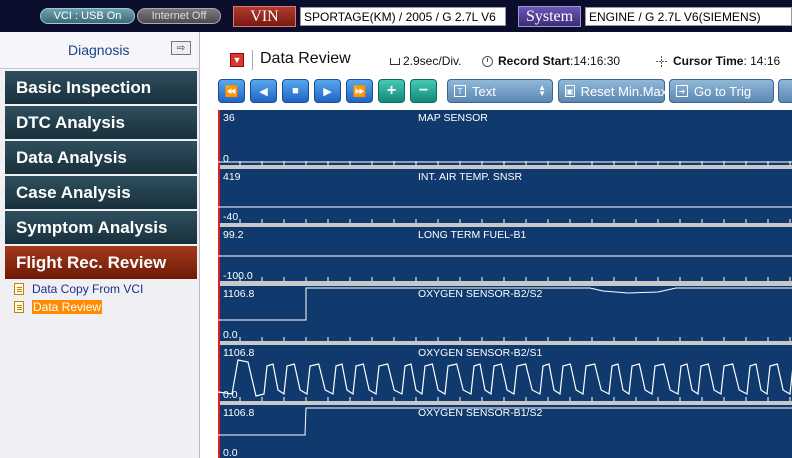 The width and height of the screenshot is (792, 458). I want to click on fast-forward-button: ⏩, so click(359, 91).